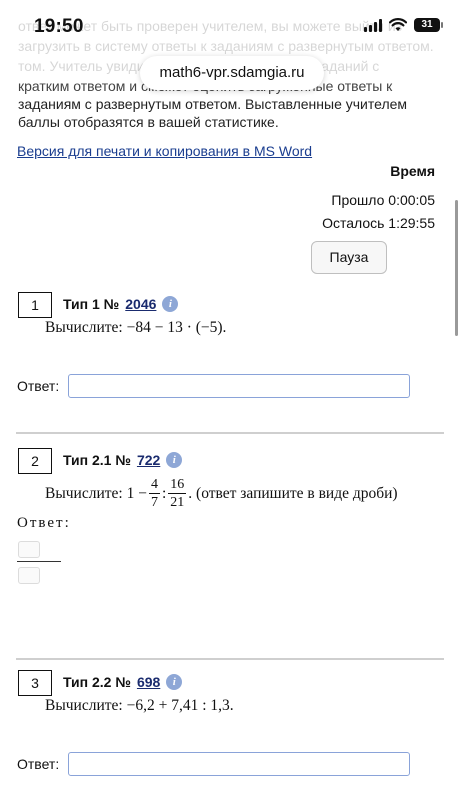  I want to click on intro-line: баллы отобразятся в вашей статистике., so click(148, 122).